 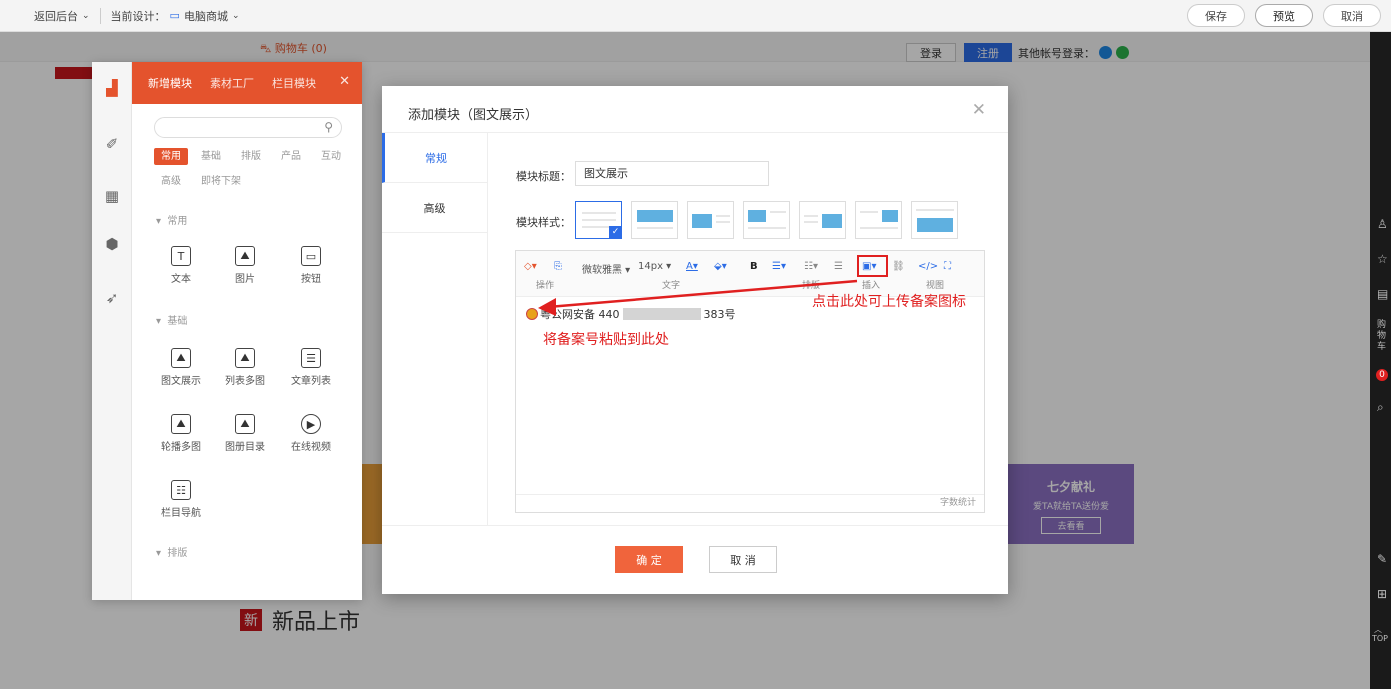 What do you see at coordinates (181, 358) in the screenshot?
I see `image-text-icon: ⛰` at bounding box center [181, 358].